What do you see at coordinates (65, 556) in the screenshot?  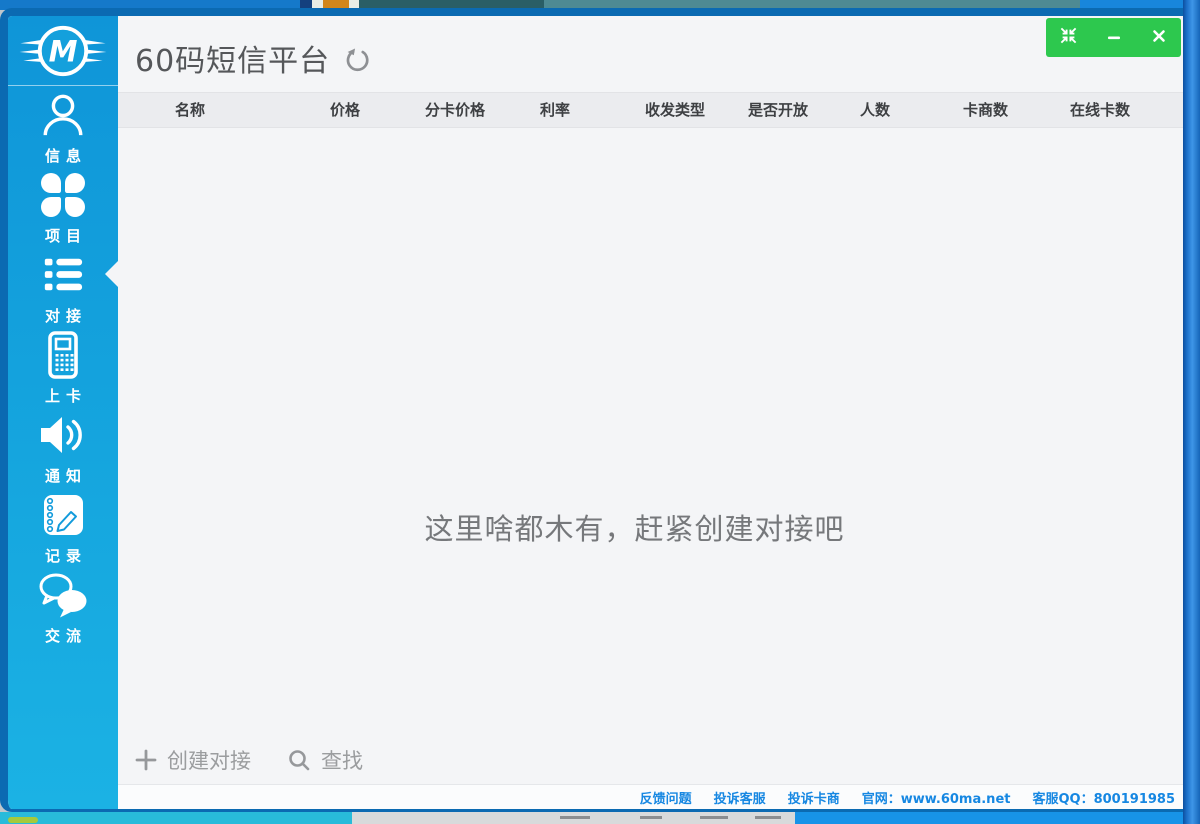 I see `sidebar-item-label: 记录` at bounding box center [65, 556].